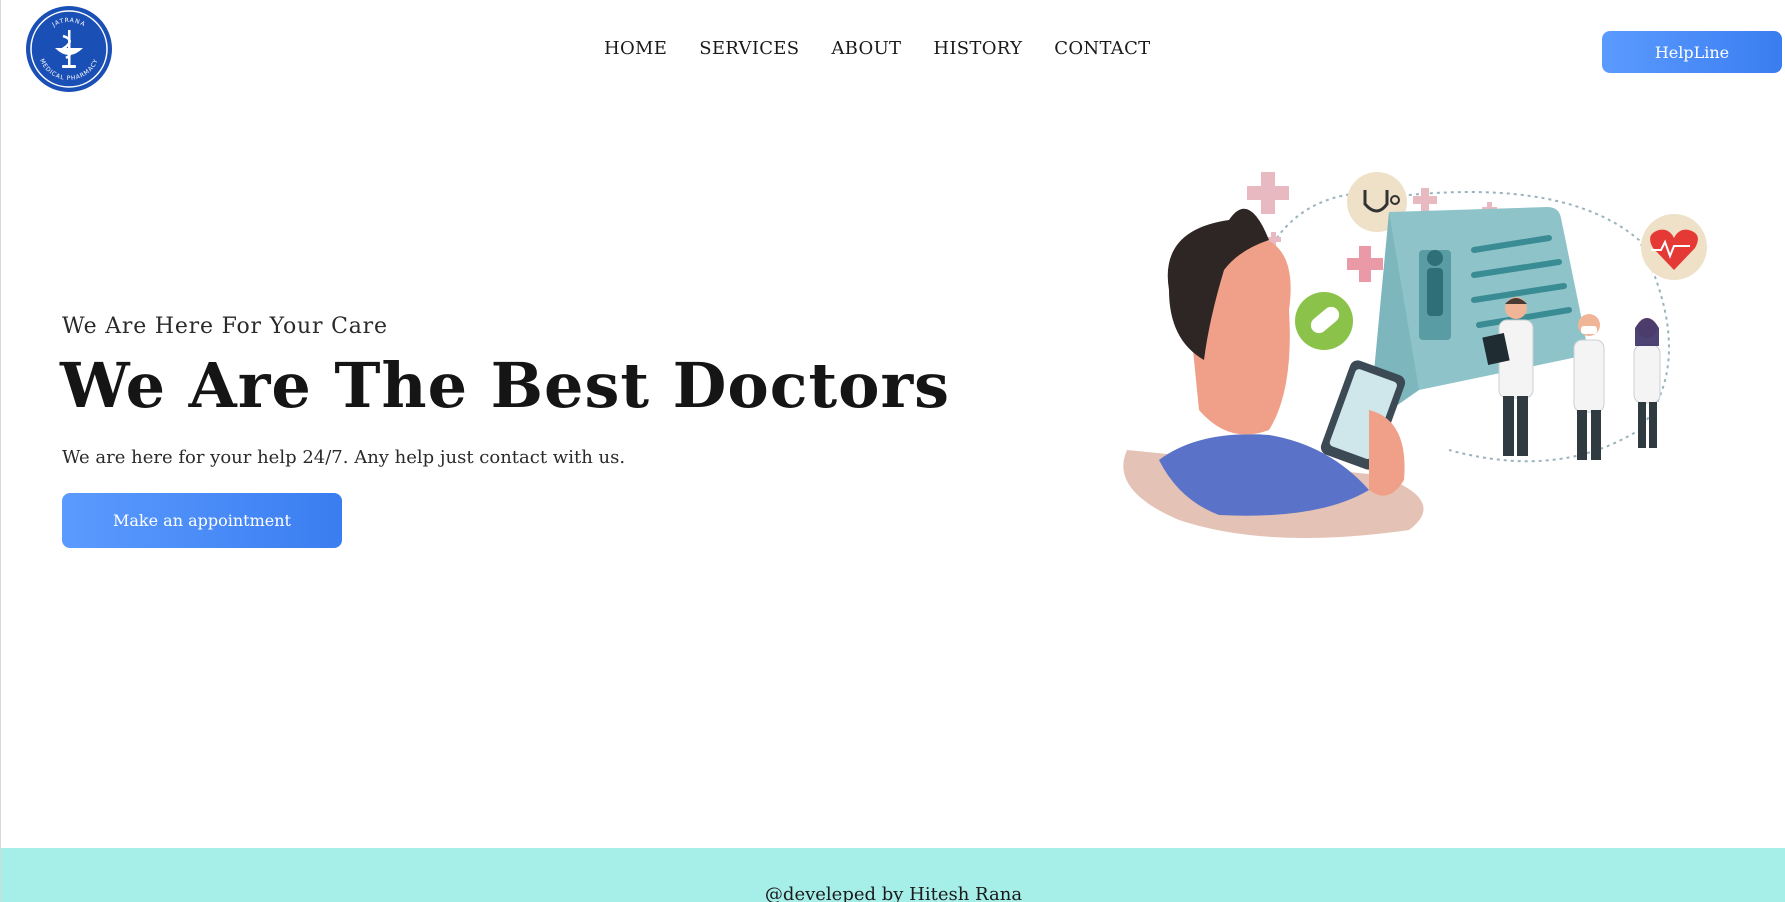  I want to click on nav-history: HISTORY, so click(977, 48).